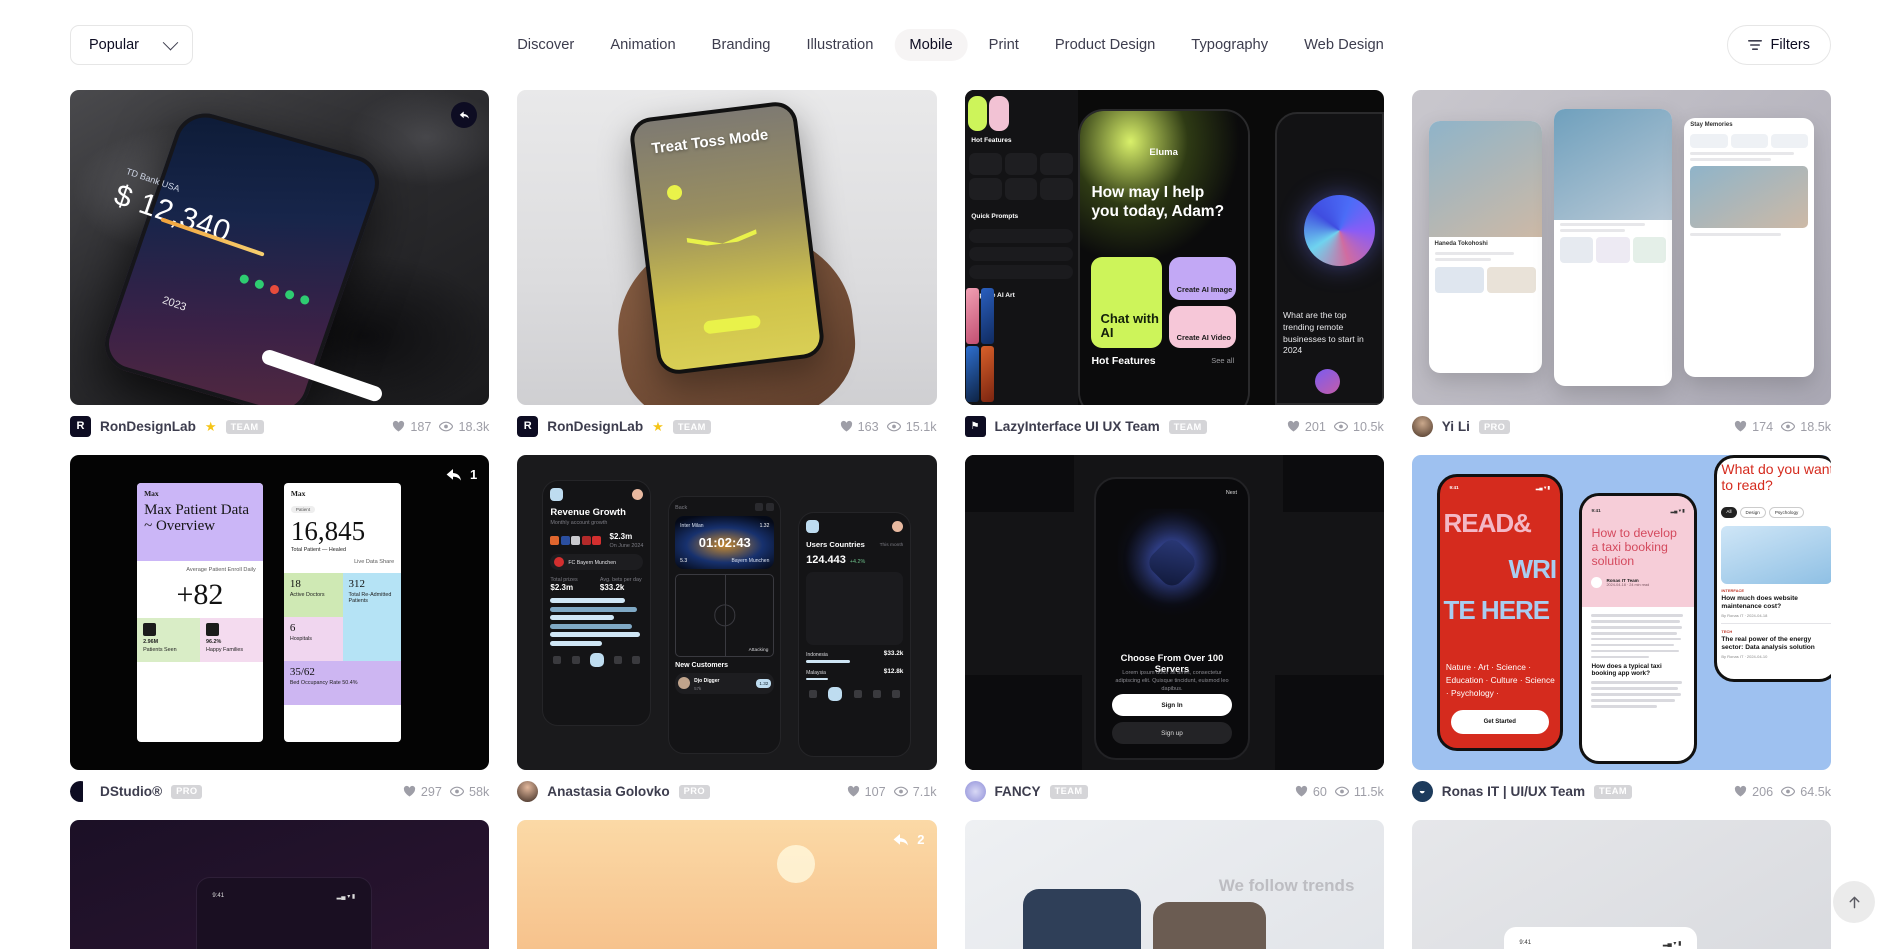 Image resolution: width=1901 pixels, height=949 pixels. I want to click on artwork-hot-features-label: Hot Features, so click(991, 141).